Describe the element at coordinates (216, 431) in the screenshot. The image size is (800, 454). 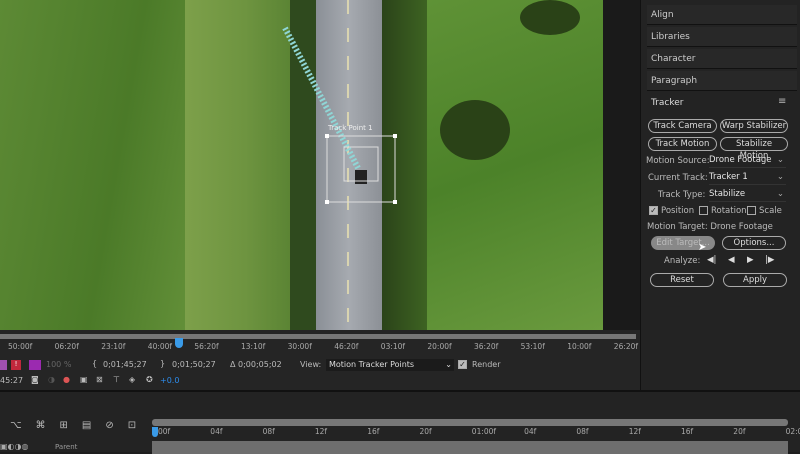
I see `tick-label: 04f` at that location.